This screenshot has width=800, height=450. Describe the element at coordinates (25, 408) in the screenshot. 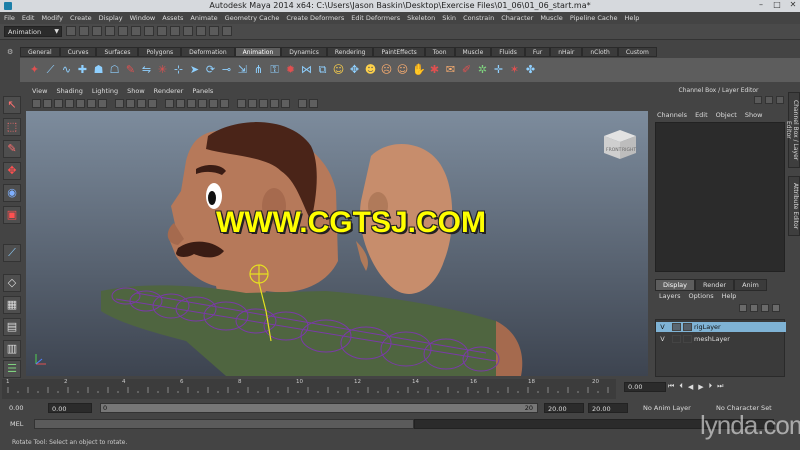

I see `start-time-field: 0.00` at that location.